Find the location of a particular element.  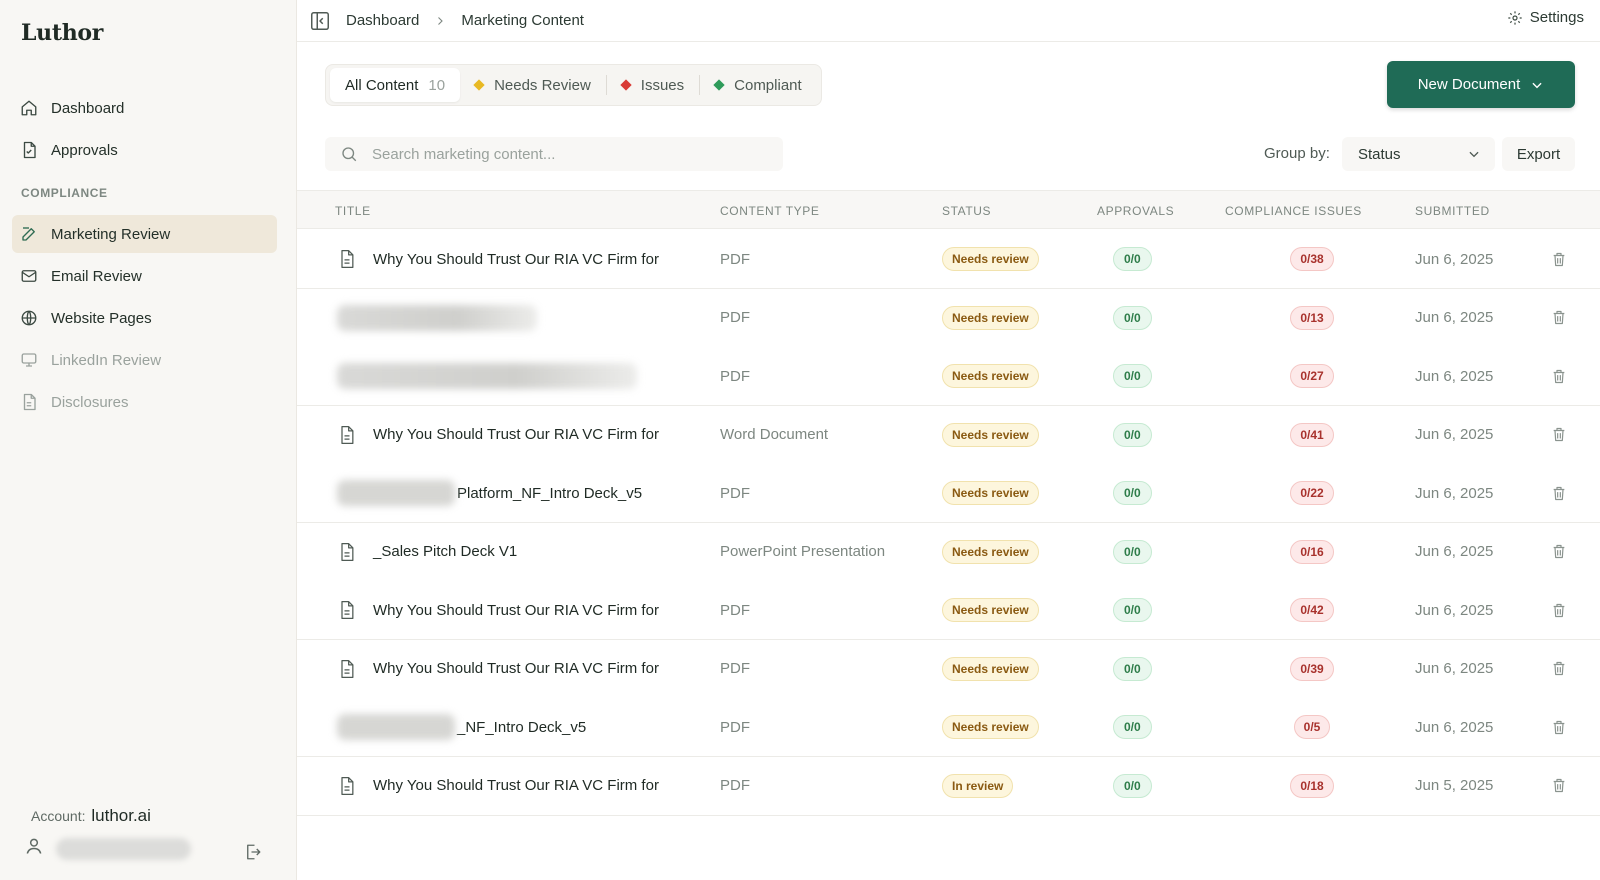

cell-submitted: Jun 5, 2025 is located at coordinates (1454, 785).